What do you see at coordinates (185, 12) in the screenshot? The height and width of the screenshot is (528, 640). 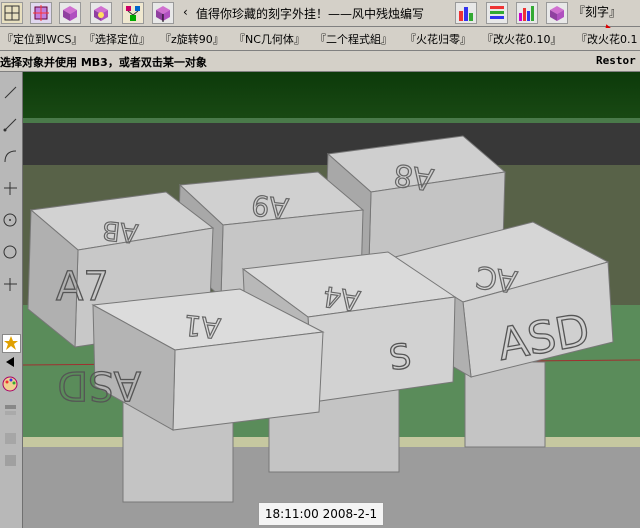 I see `overflow-glyph: ‹` at bounding box center [185, 12].